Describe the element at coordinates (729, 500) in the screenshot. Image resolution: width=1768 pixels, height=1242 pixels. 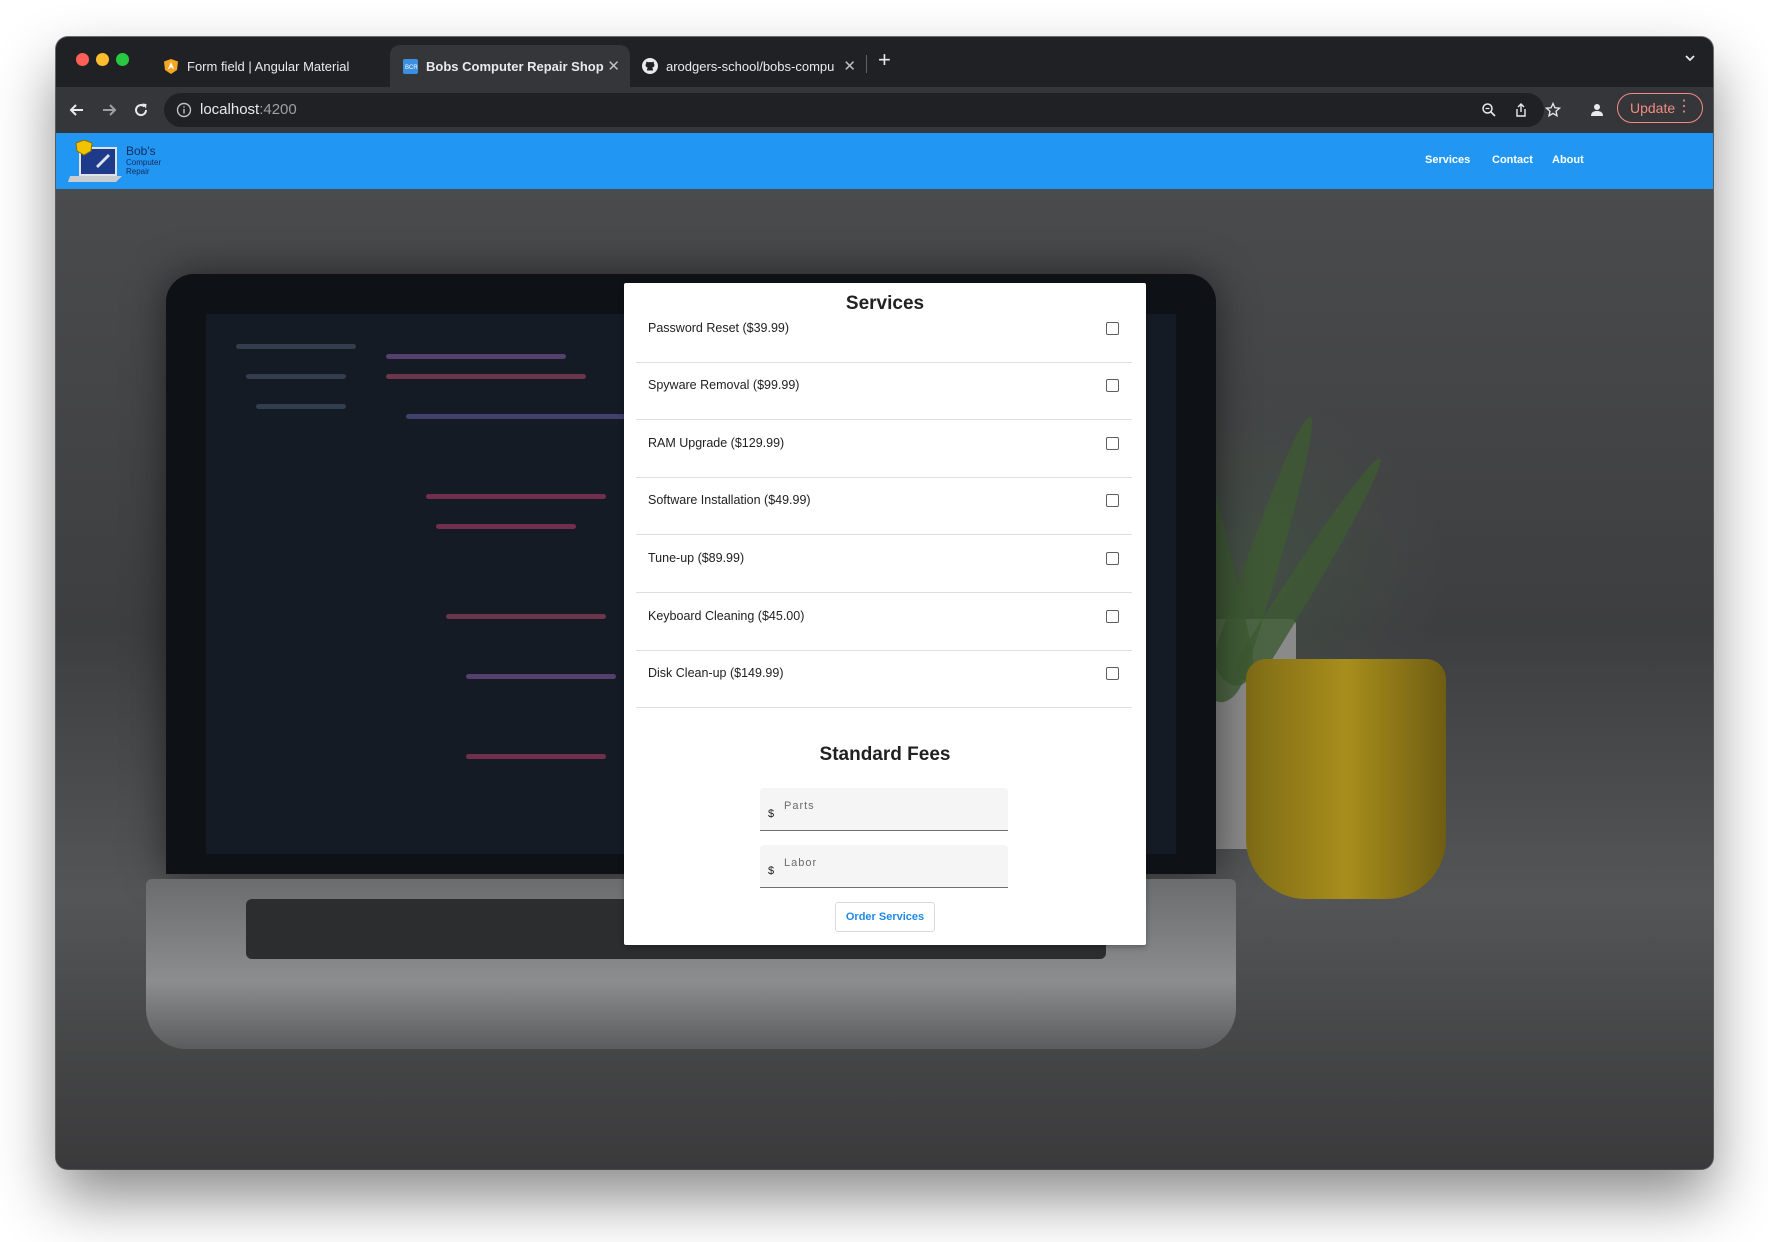
I see `service-label: Software Installation ($49.99)` at that location.